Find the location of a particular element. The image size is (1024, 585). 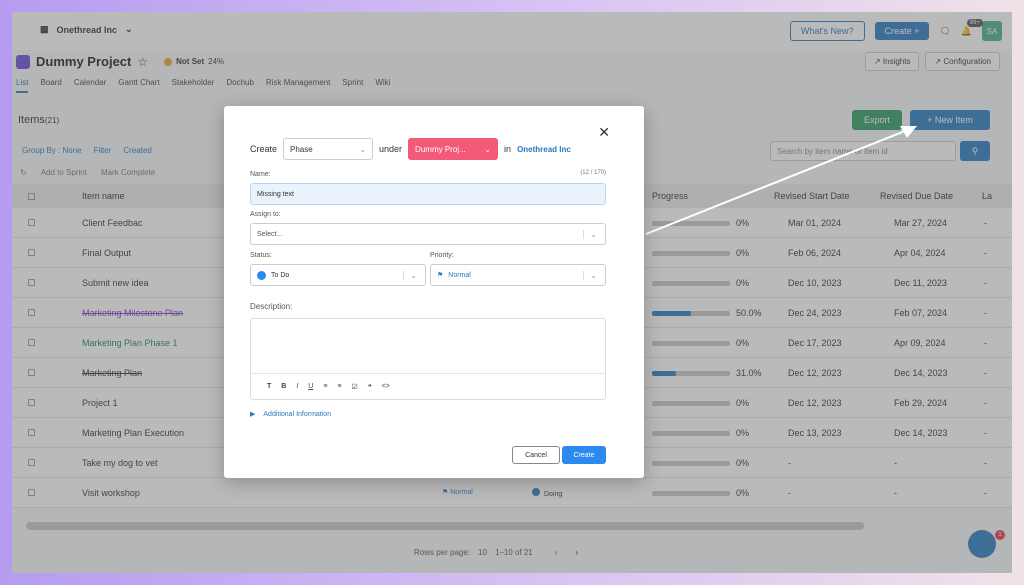

additional-info-toggle: ▶ Additional Information is located at coordinates (291, 414).